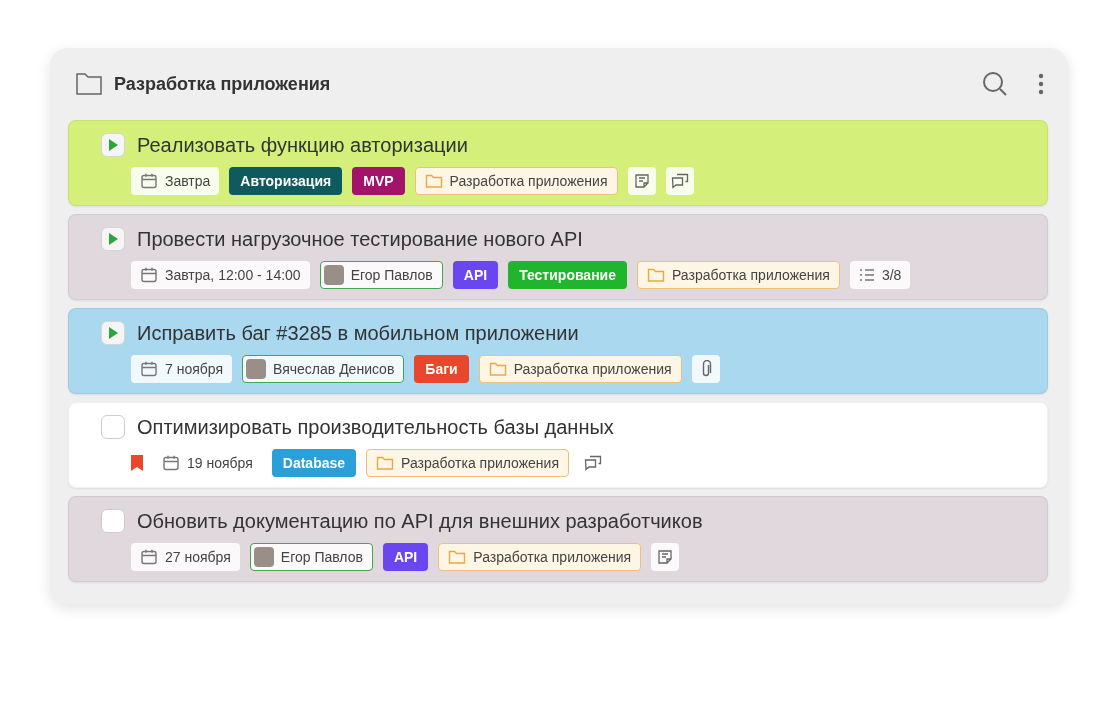  What do you see at coordinates (441, 369) in the screenshot?
I see `tag-label: Баги` at bounding box center [441, 369].